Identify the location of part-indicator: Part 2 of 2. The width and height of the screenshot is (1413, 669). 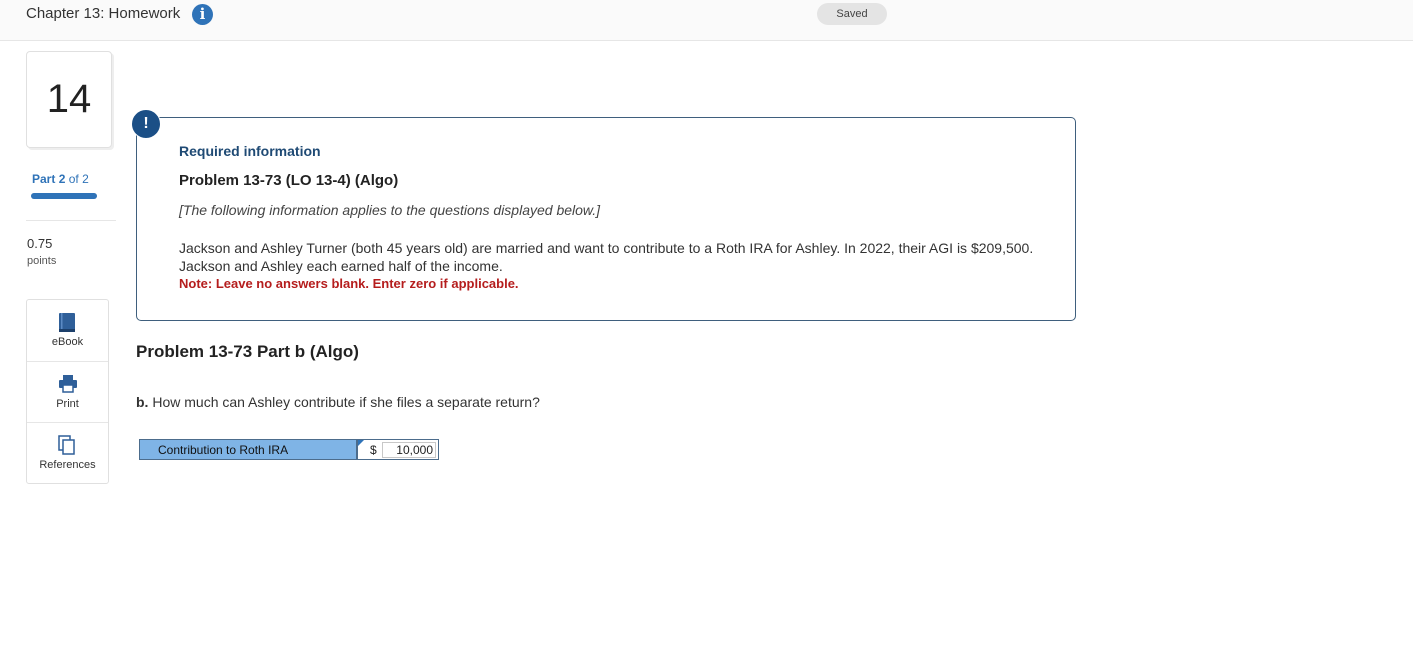
(60, 179).